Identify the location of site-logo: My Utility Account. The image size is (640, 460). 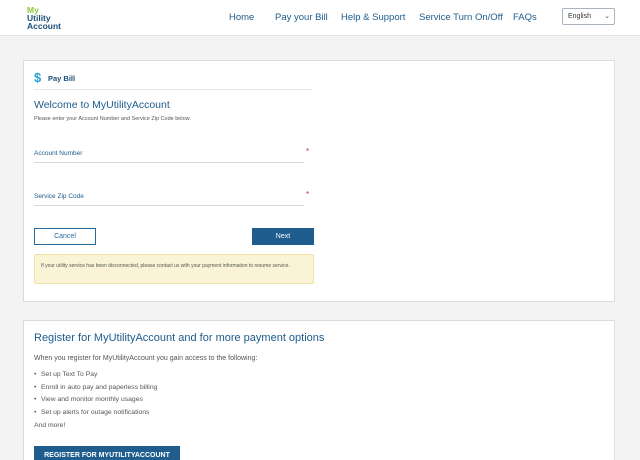
(44, 18).